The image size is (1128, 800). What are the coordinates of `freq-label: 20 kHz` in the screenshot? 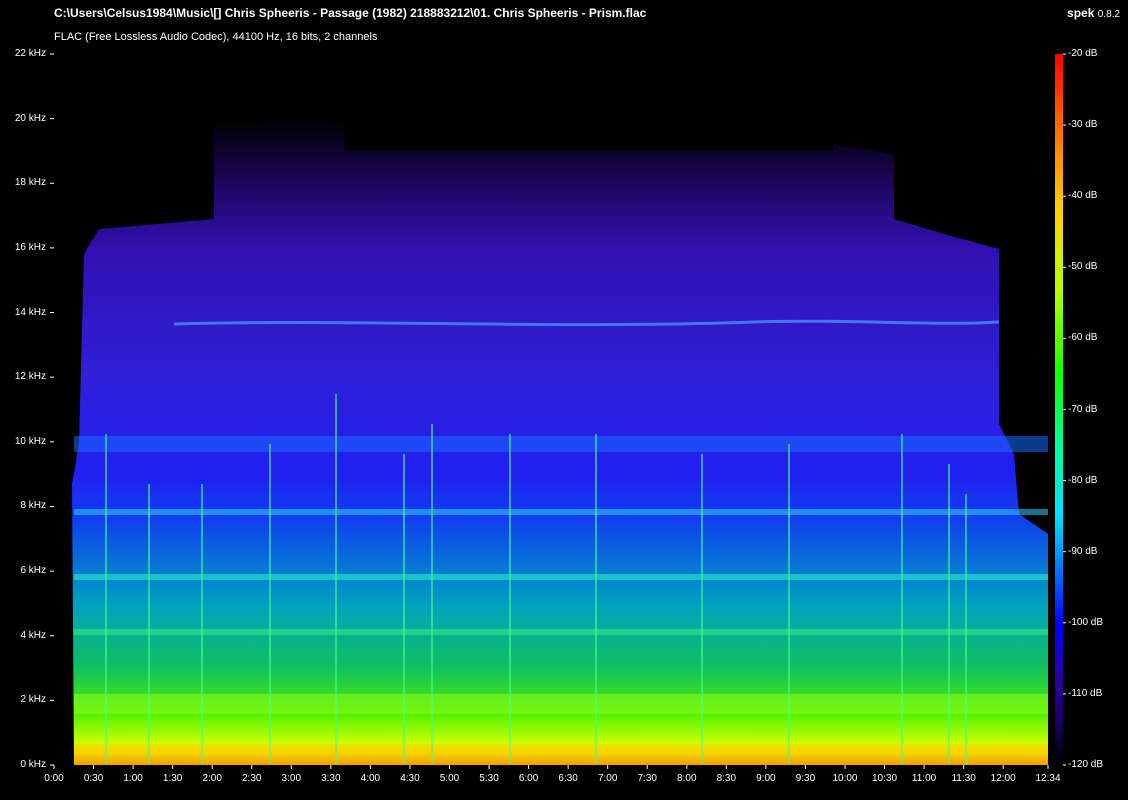 It's located at (30, 118).